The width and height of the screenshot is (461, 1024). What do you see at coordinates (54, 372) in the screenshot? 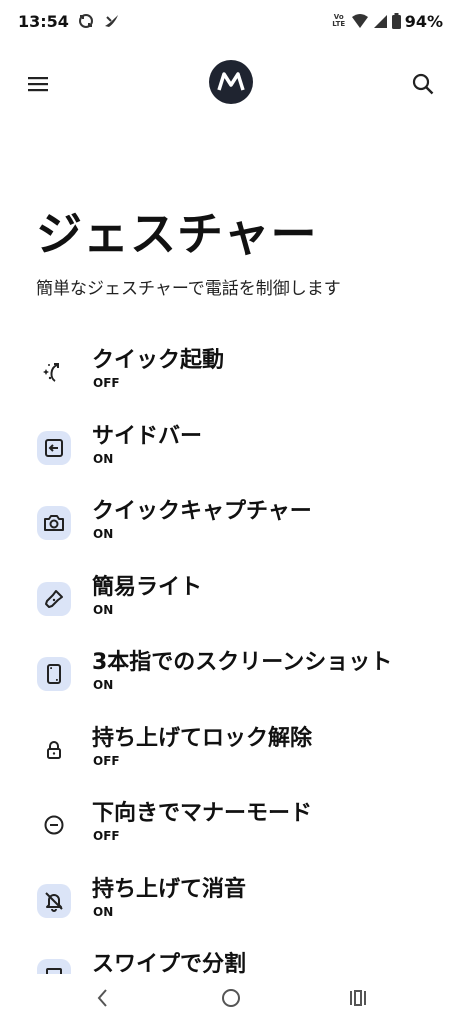
I see `sparkle-arrow-icon` at bounding box center [54, 372].